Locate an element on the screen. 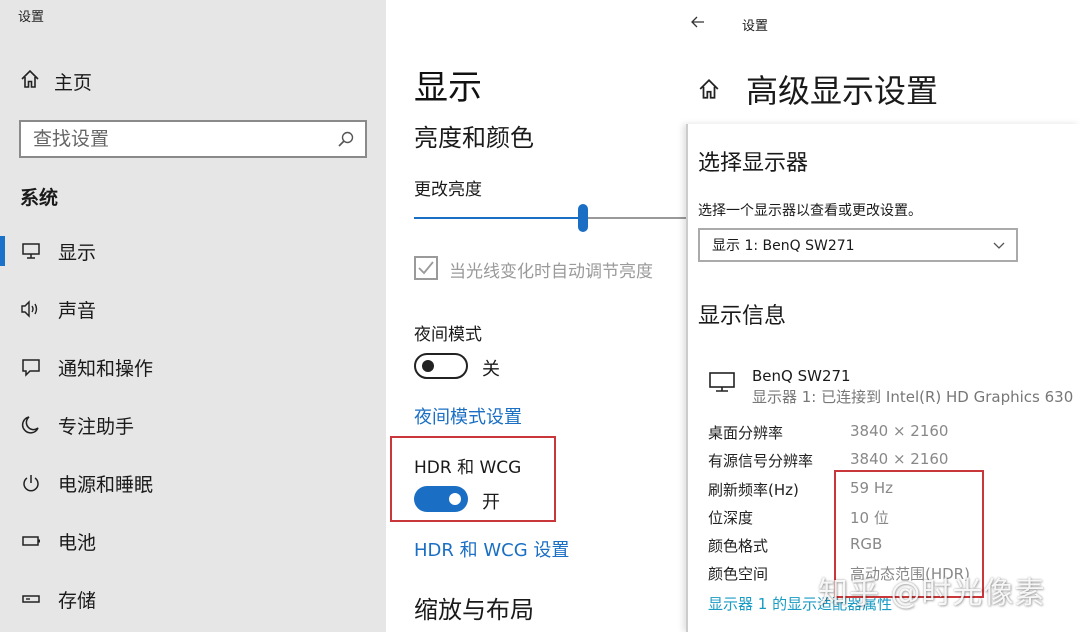  window-title: 设置 is located at coordinates (31, 17).